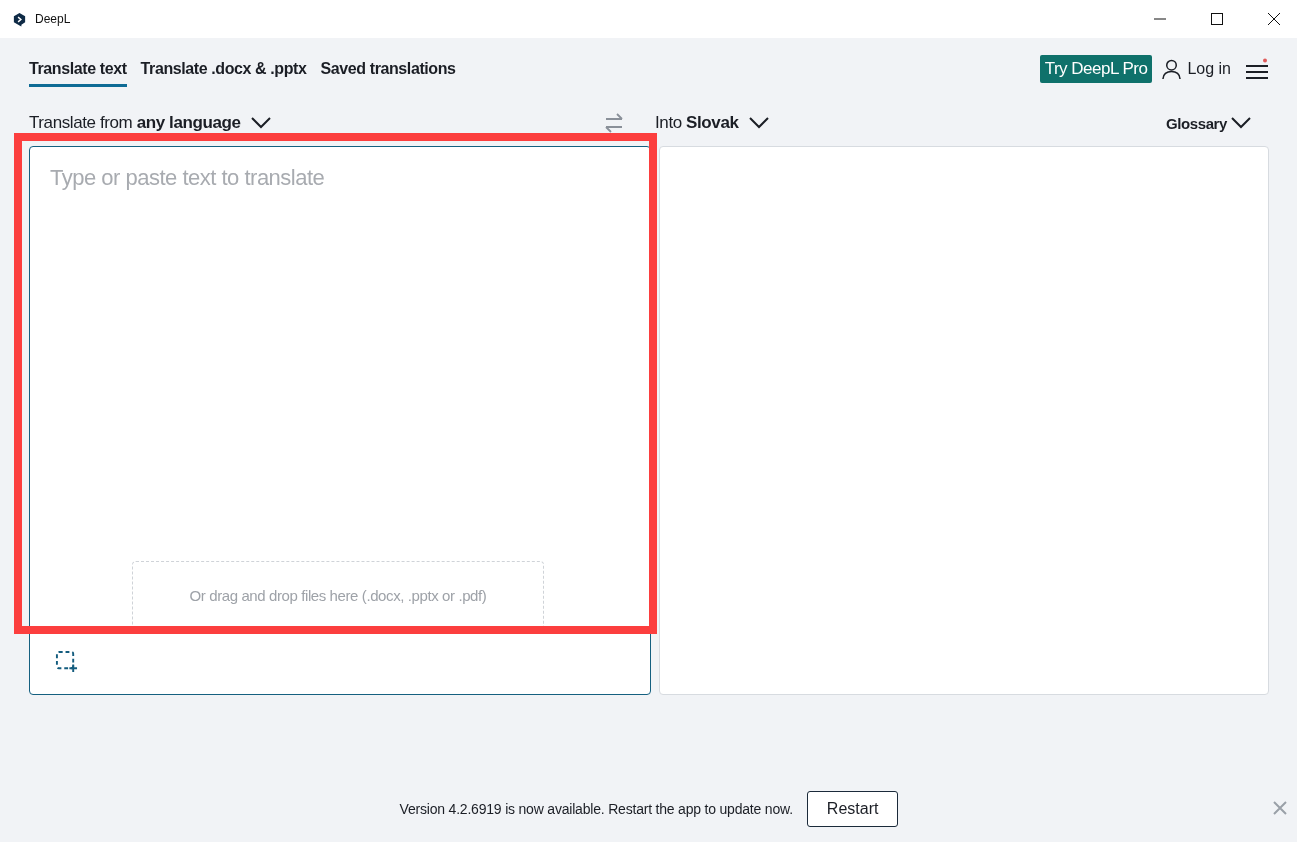  Describe the element at coordinates (78, 69) in the screenshot. I see `tab: Translate text` at that location.